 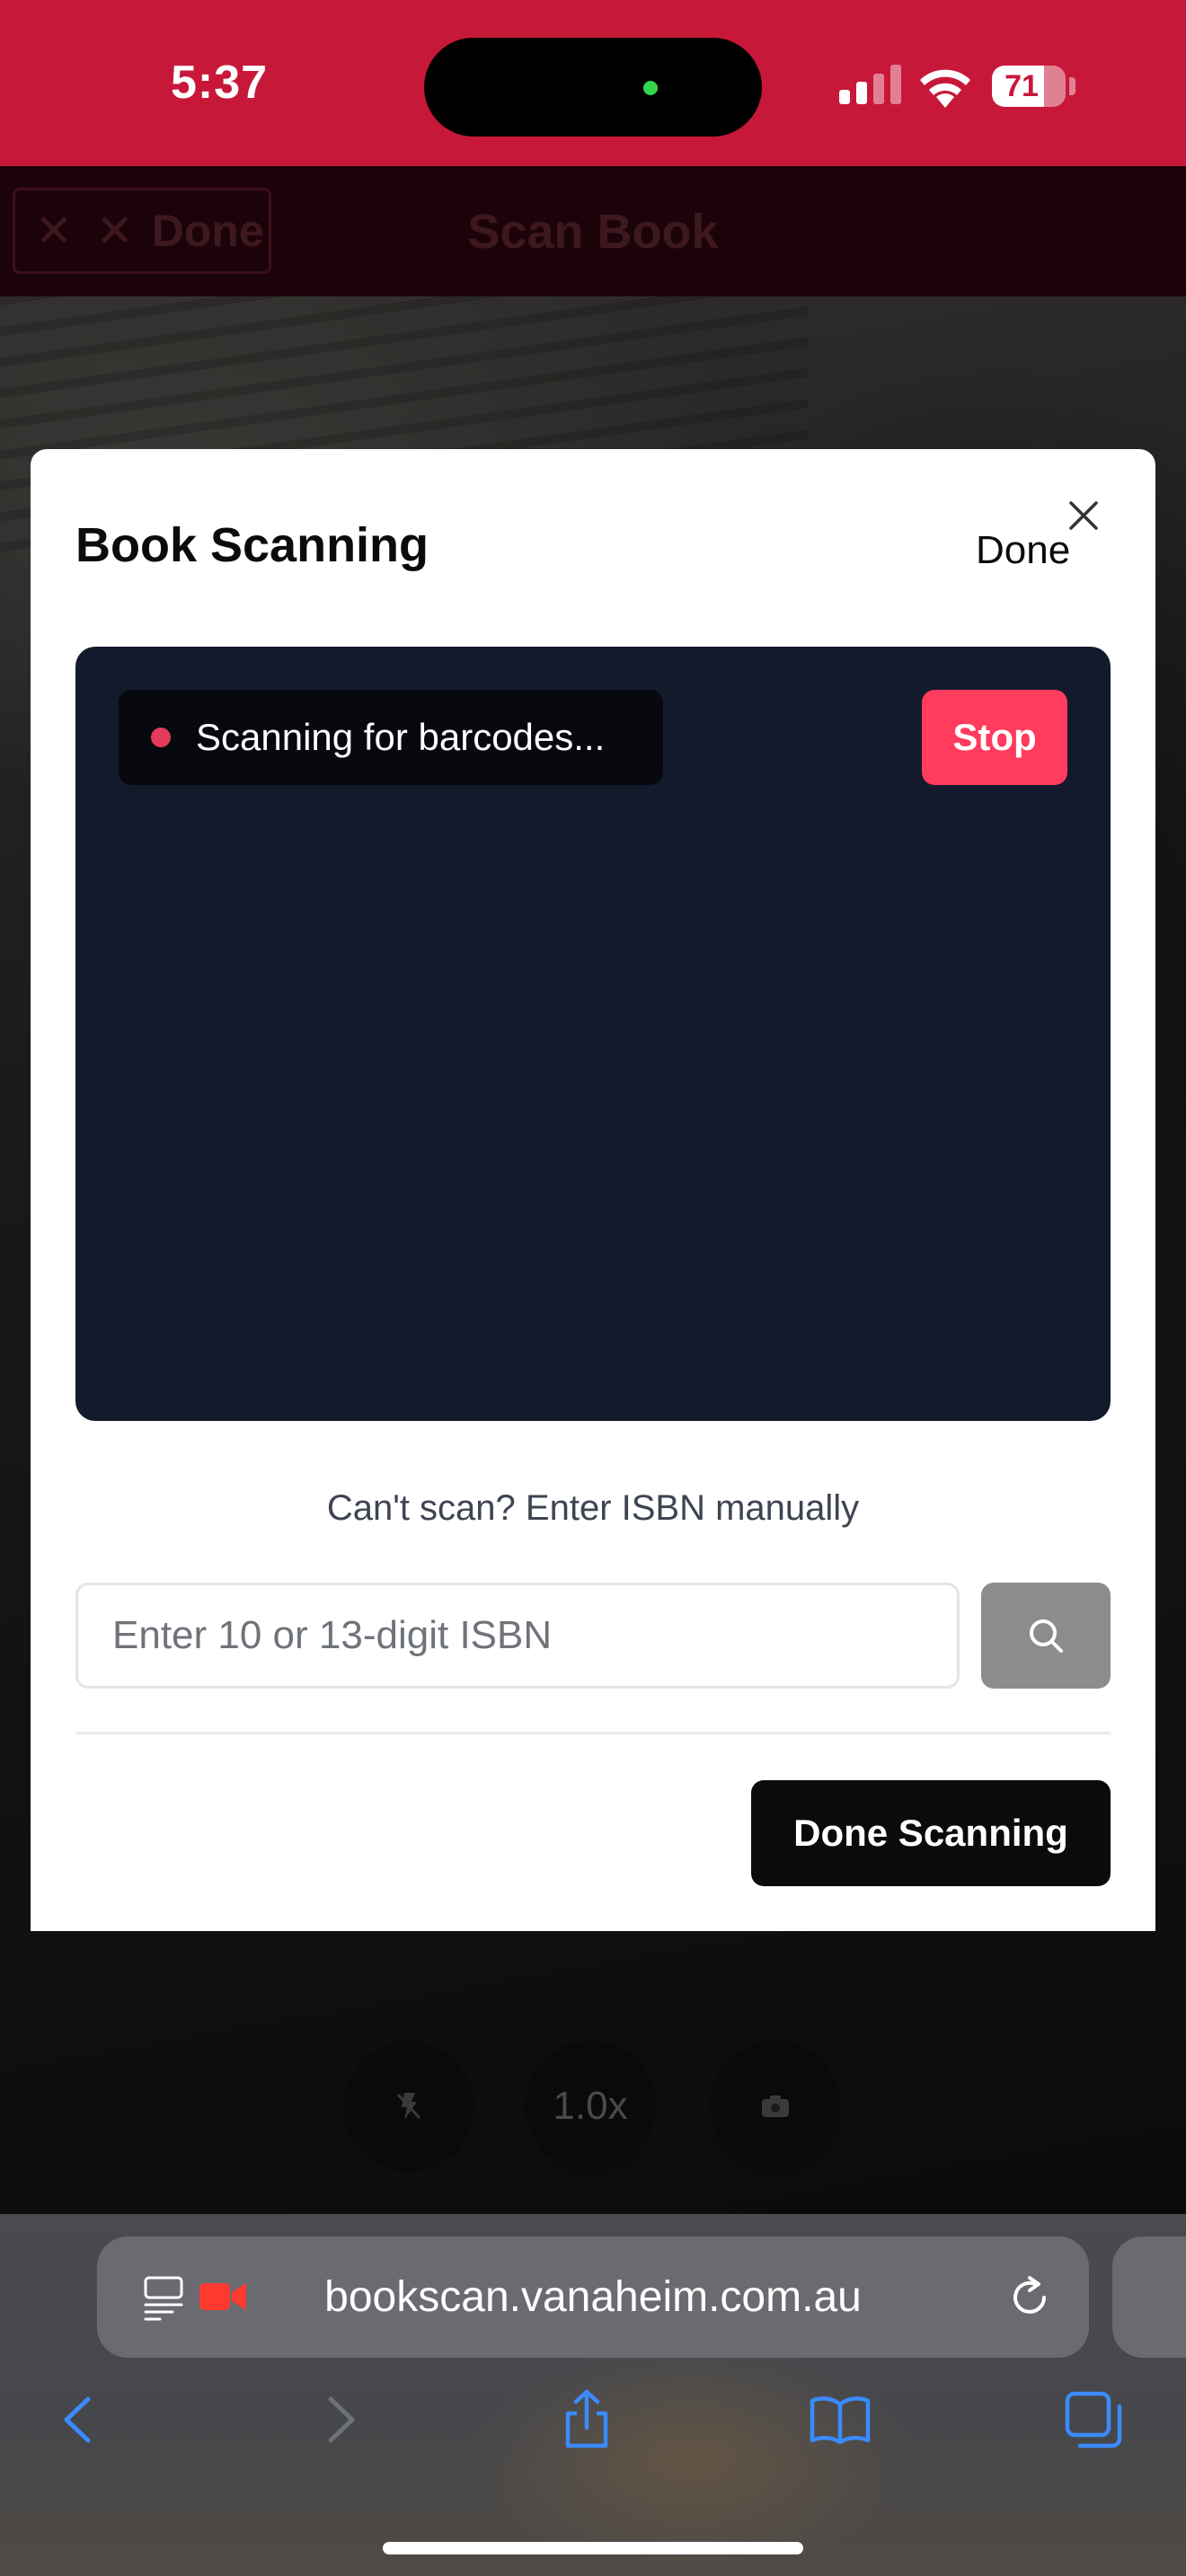 What do you see at coordinates (593, 87) in the screenshot?
I see `dynamic-island` at bounding box center [593, 87].